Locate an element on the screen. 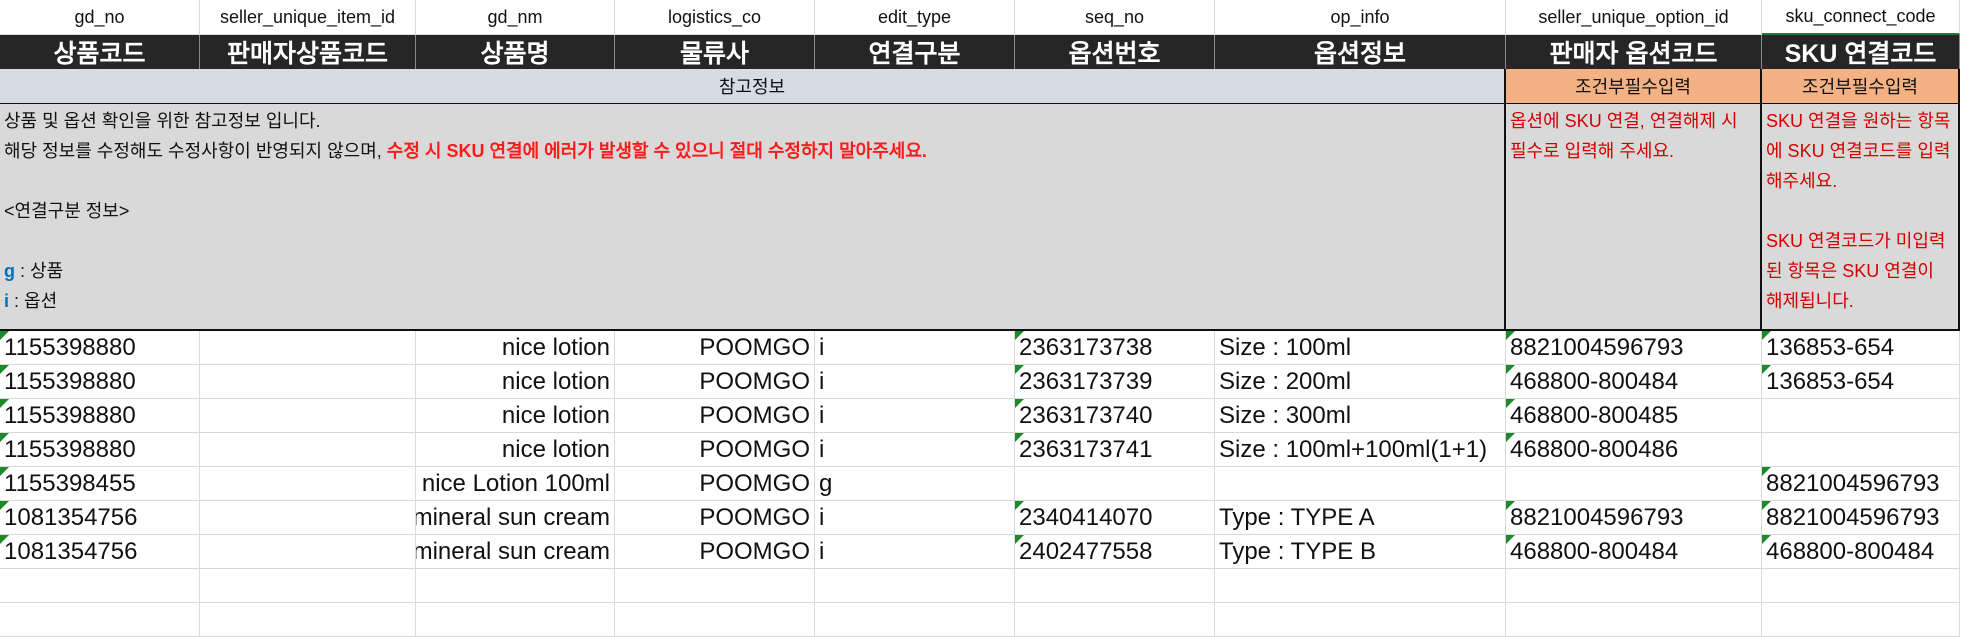  table-cell-gd-no is located at coordinates (100, 620).